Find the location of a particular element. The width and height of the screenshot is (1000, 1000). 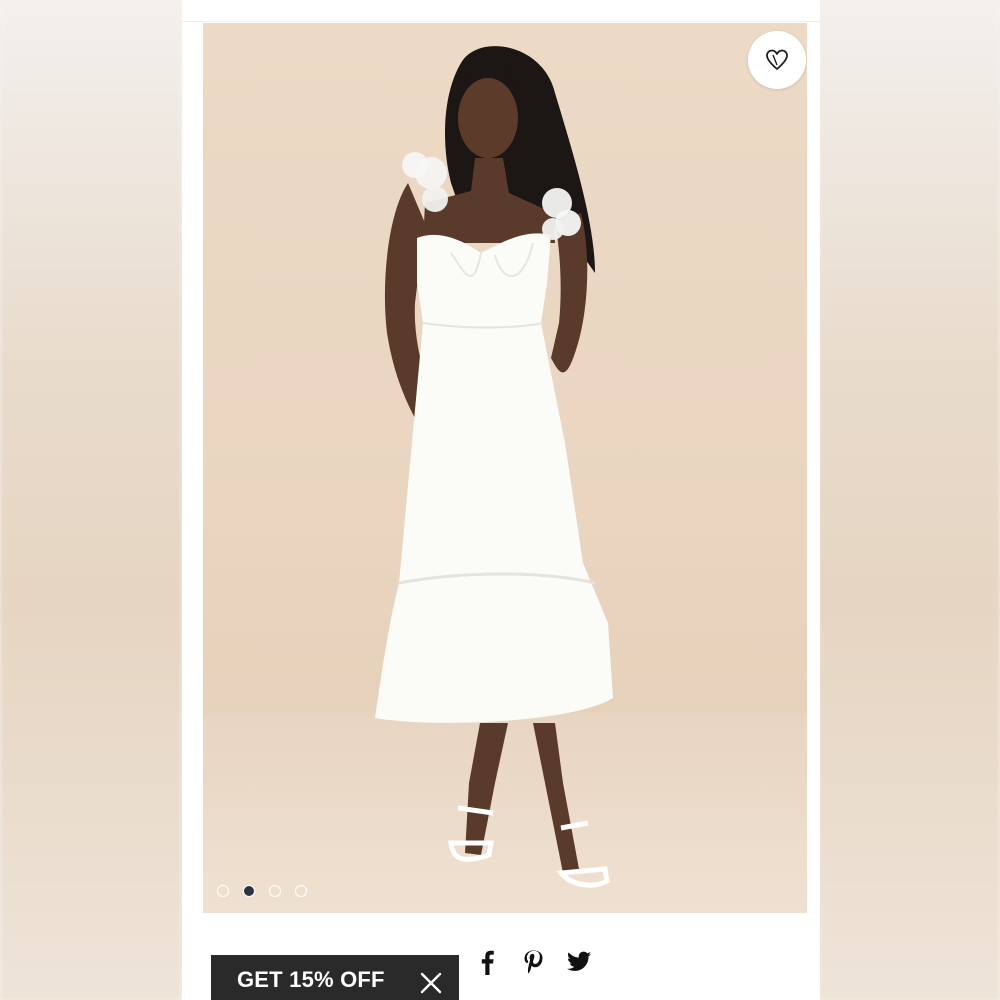

share-links is located at coordinates (533, 962).